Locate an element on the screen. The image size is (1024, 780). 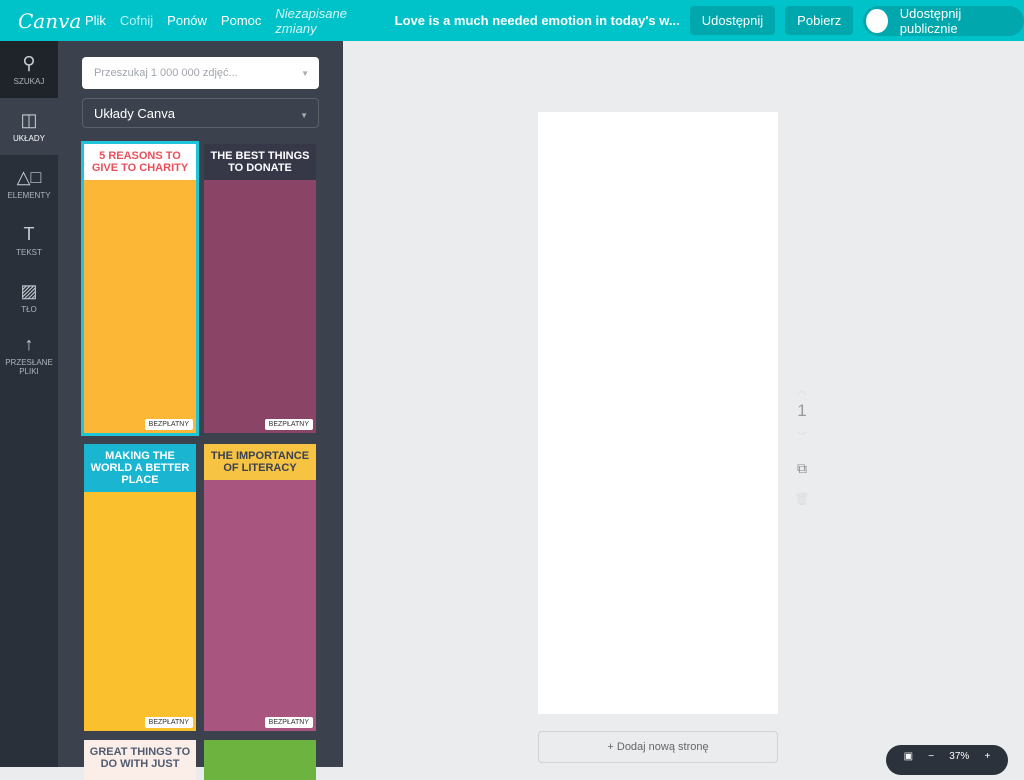
photo-search-input: Przeszukaj 1 000 000 zdjęć... ▼ is located at coordinates (200, 73).